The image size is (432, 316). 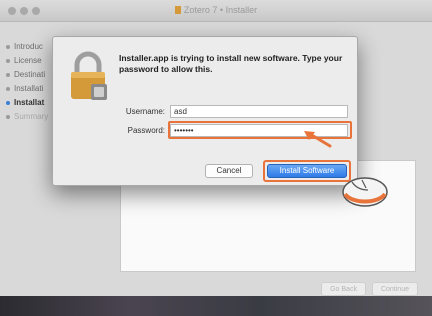 What do you see at coordinates (369, 289) in the screenshot?
I see `installer-nav-buttons: Go Back Continue` at bounding box center [369, 289].